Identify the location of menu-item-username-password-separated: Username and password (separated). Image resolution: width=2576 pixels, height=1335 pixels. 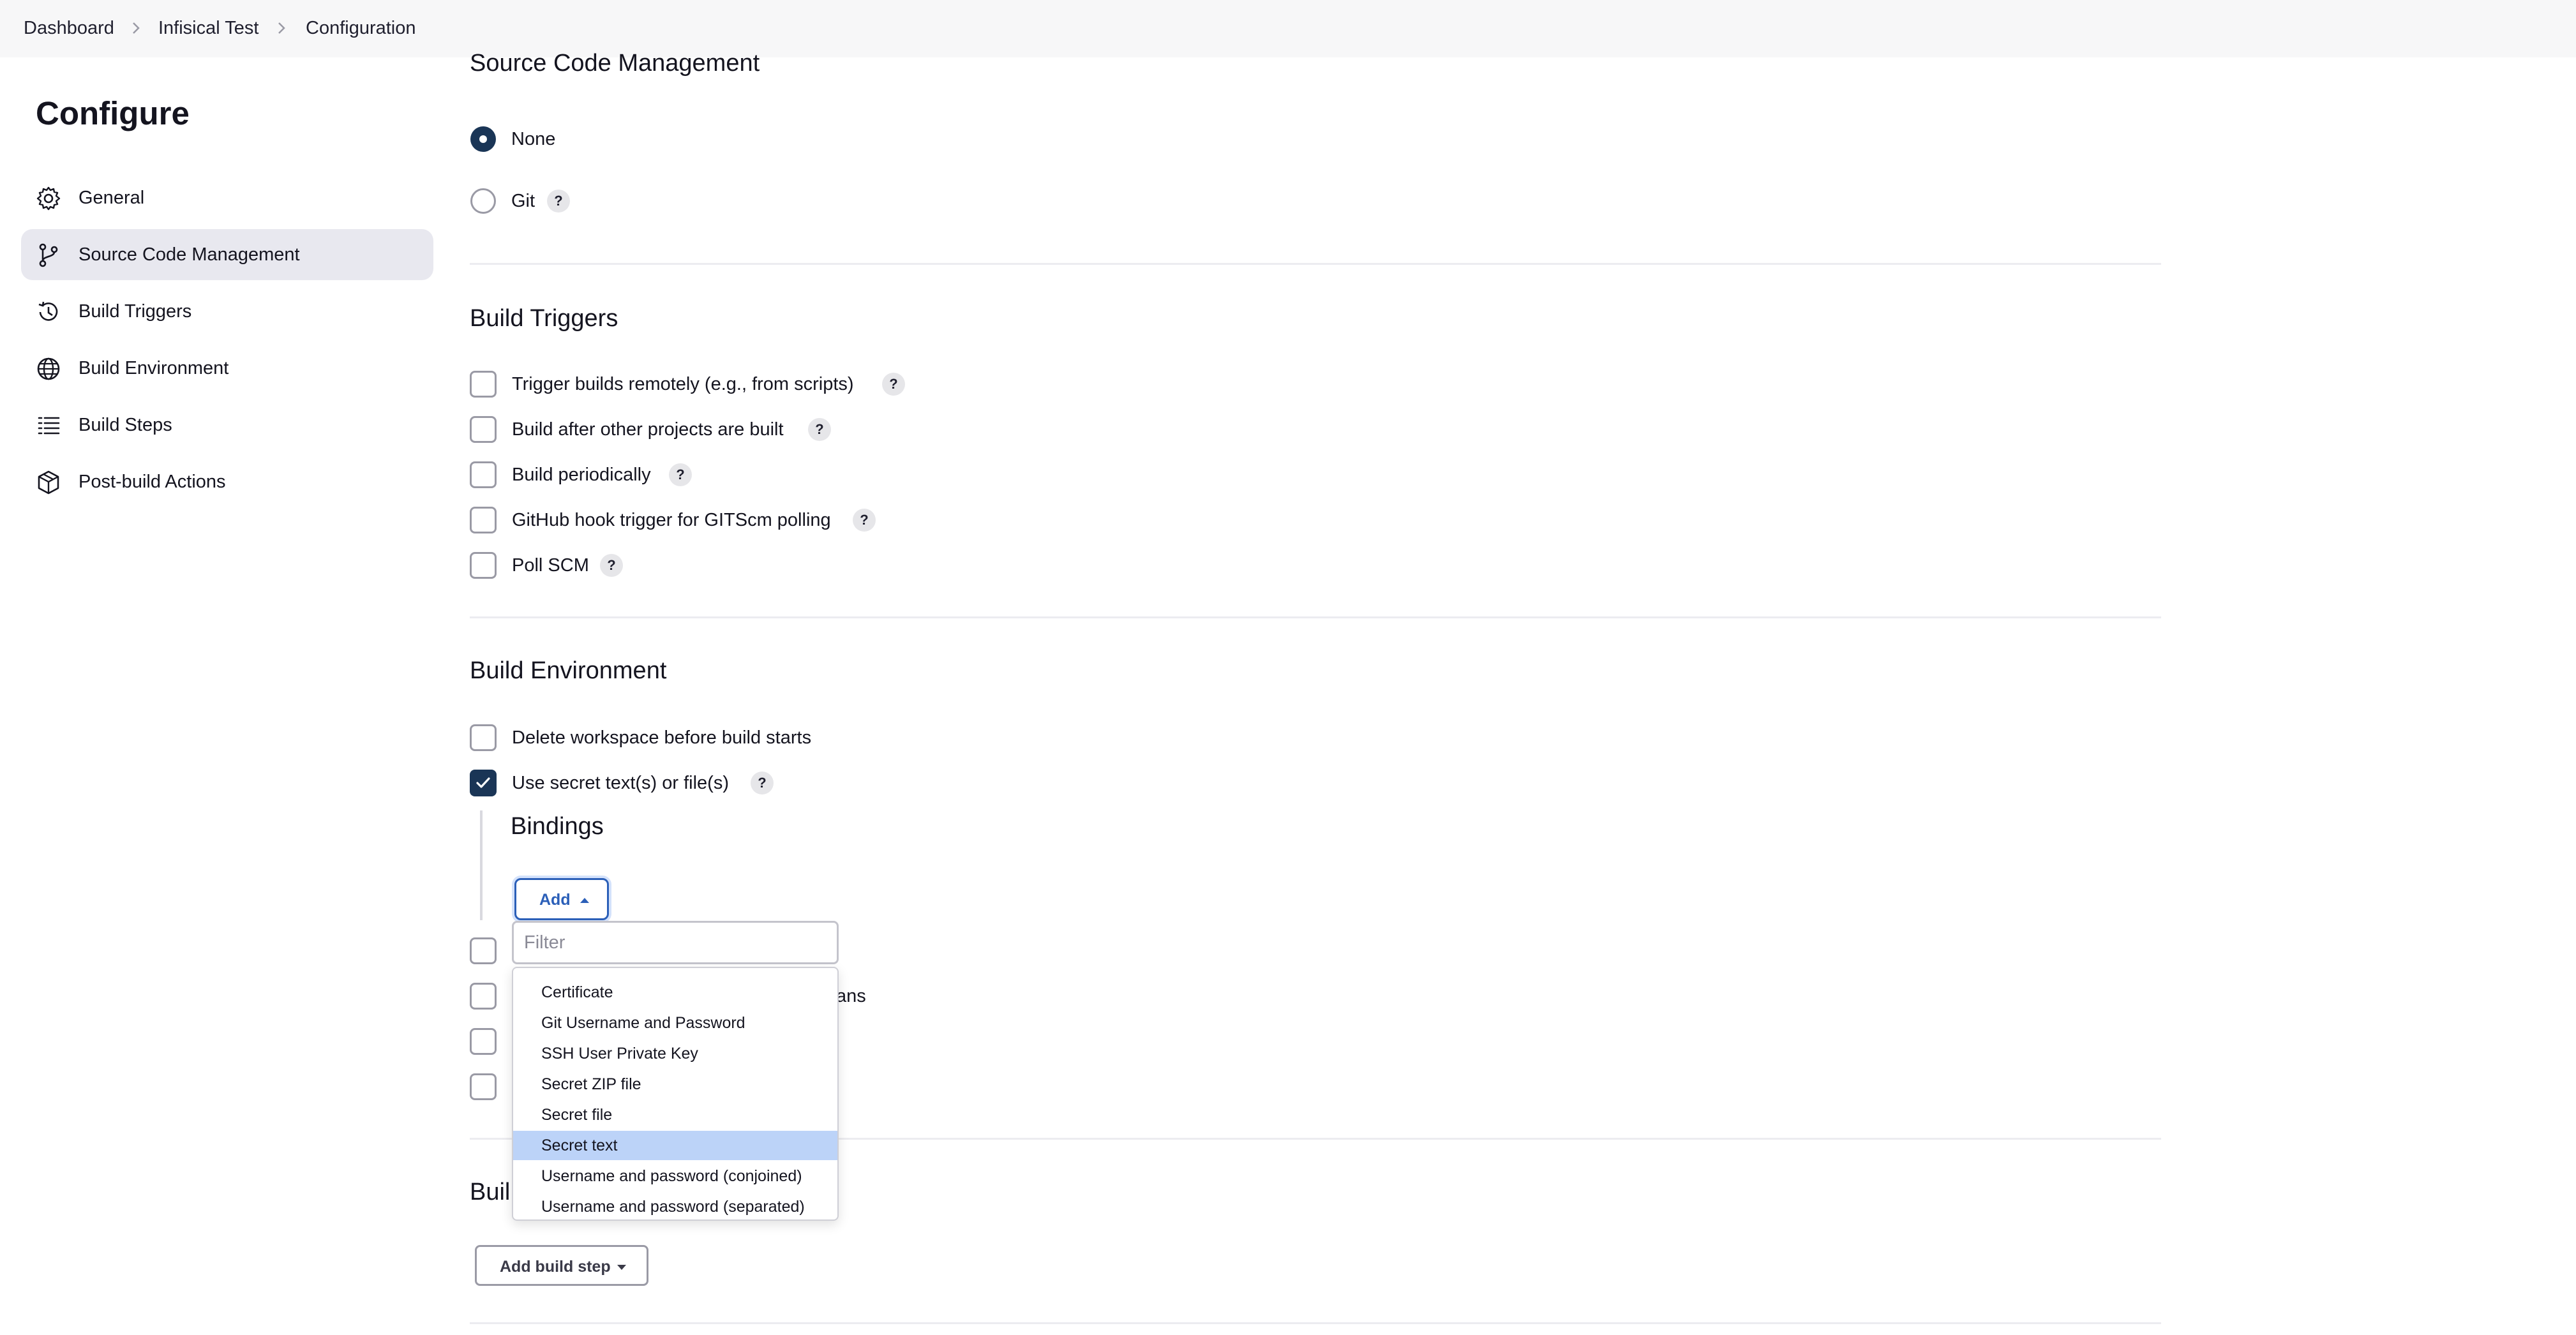
(675, 1206).